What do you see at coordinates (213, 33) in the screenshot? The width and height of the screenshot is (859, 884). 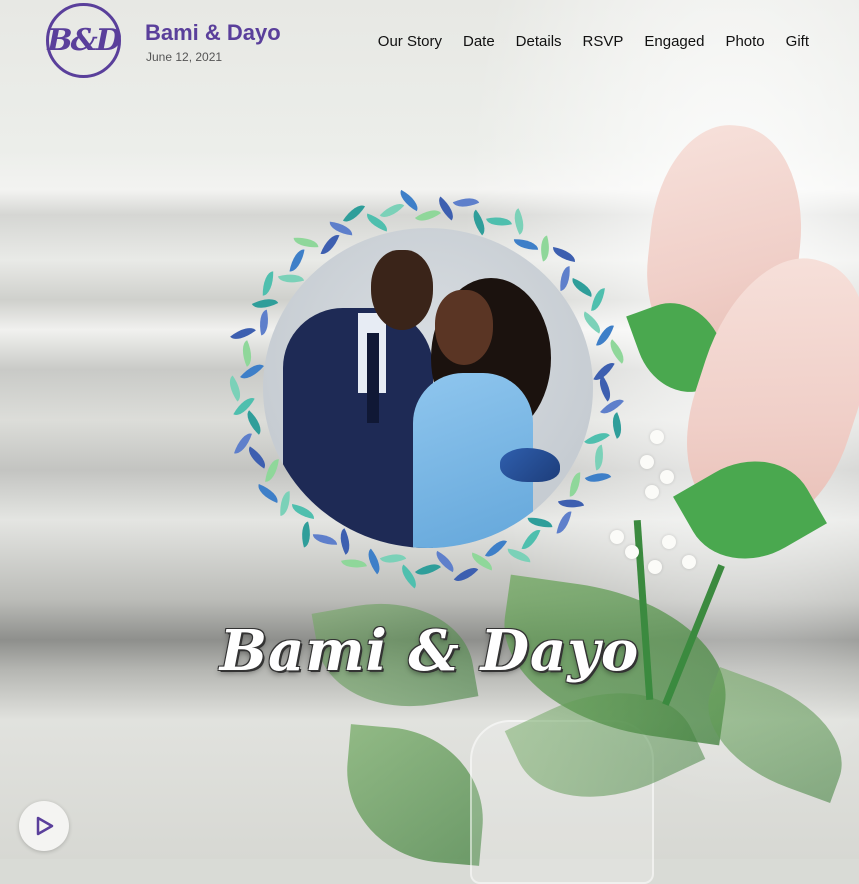 I see `site-title: Bami & Dayo` at bounding box center [213, 33].